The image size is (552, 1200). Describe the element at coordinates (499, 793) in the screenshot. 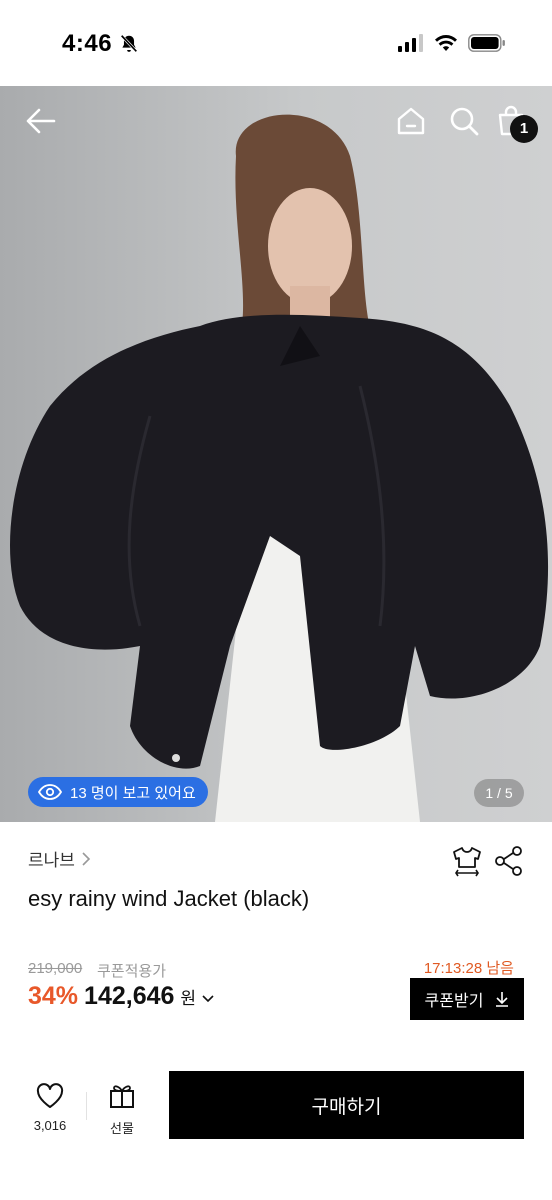

I see `image-page-counter: 1 / 5` at that location.